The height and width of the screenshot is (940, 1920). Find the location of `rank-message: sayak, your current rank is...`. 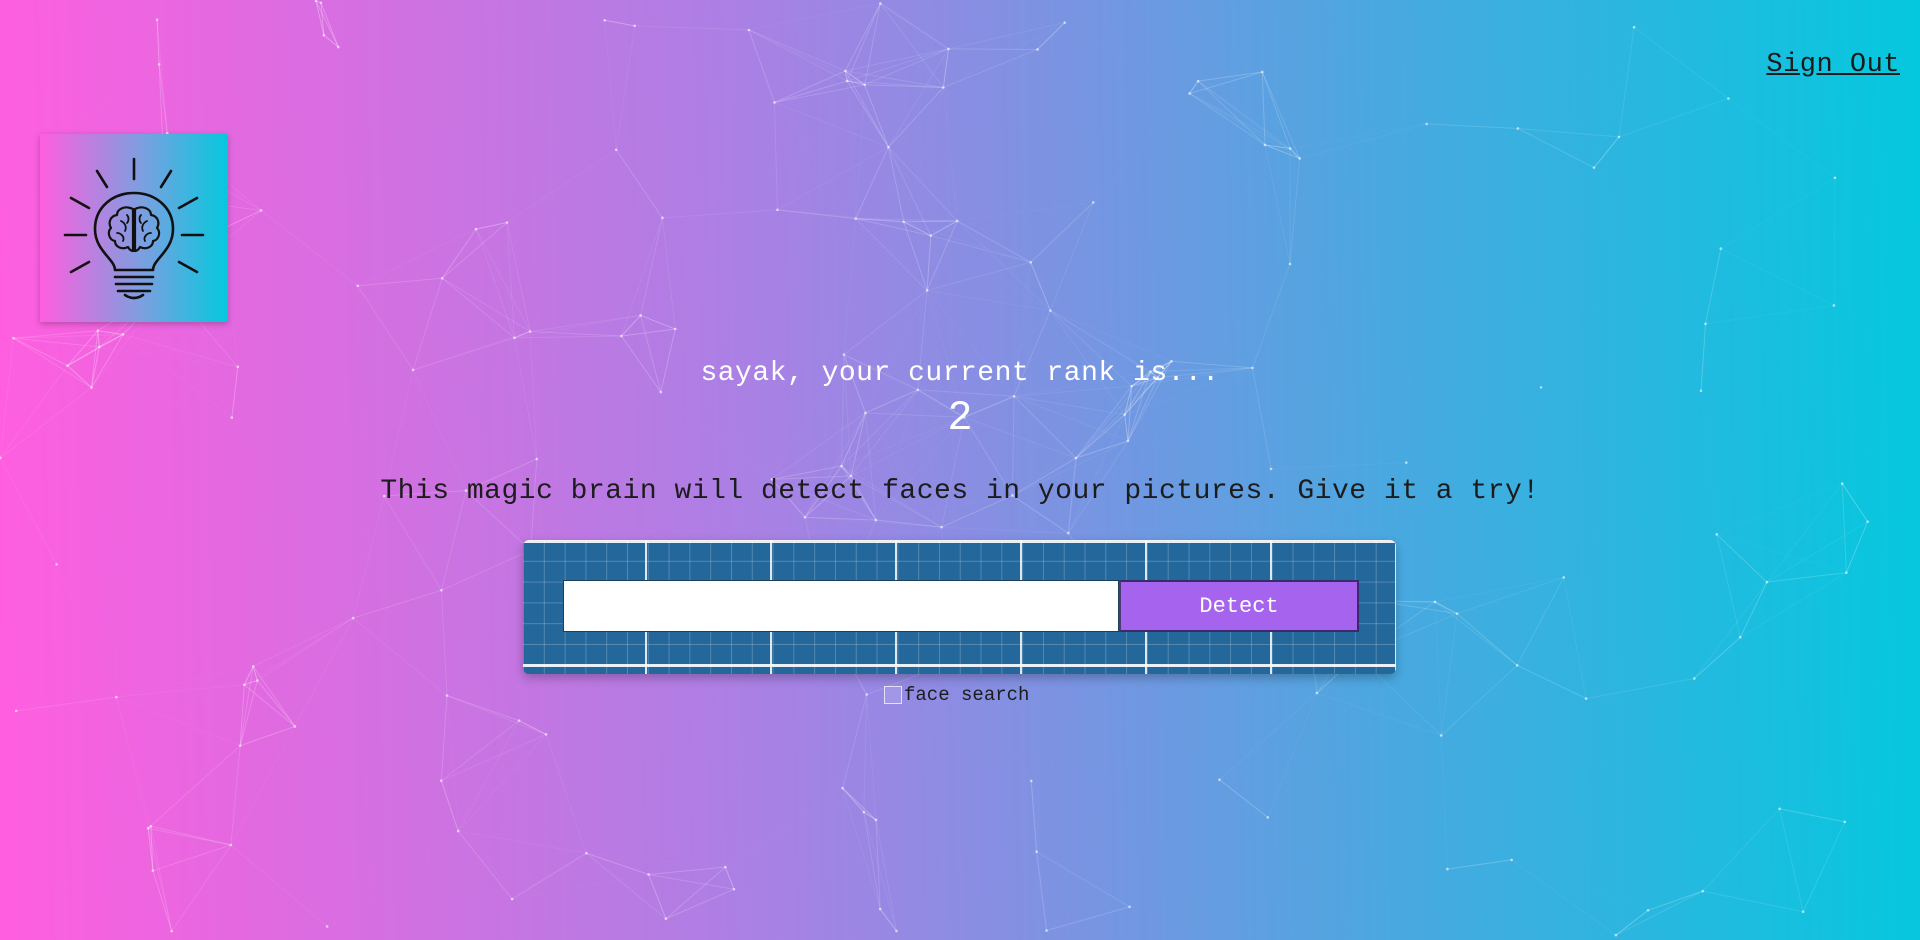

rank-message: sayak, your current rank is... is located at coordinates (960, 373).